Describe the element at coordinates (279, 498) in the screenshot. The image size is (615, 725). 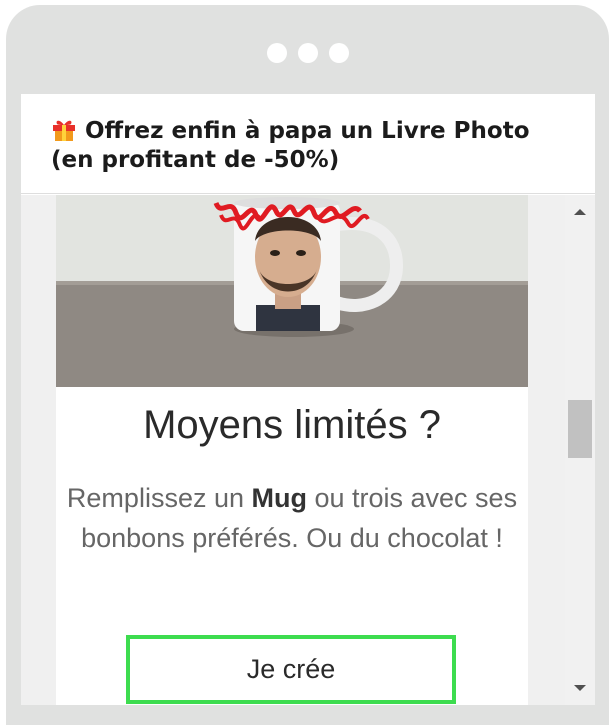
I see `body-copy-bold: Mug` at that location.